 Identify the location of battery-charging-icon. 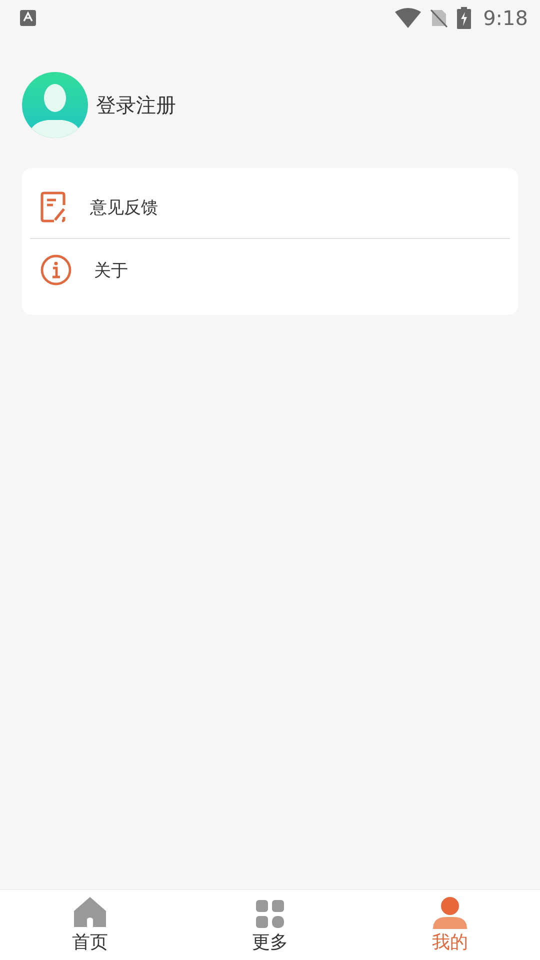
(464, 18).